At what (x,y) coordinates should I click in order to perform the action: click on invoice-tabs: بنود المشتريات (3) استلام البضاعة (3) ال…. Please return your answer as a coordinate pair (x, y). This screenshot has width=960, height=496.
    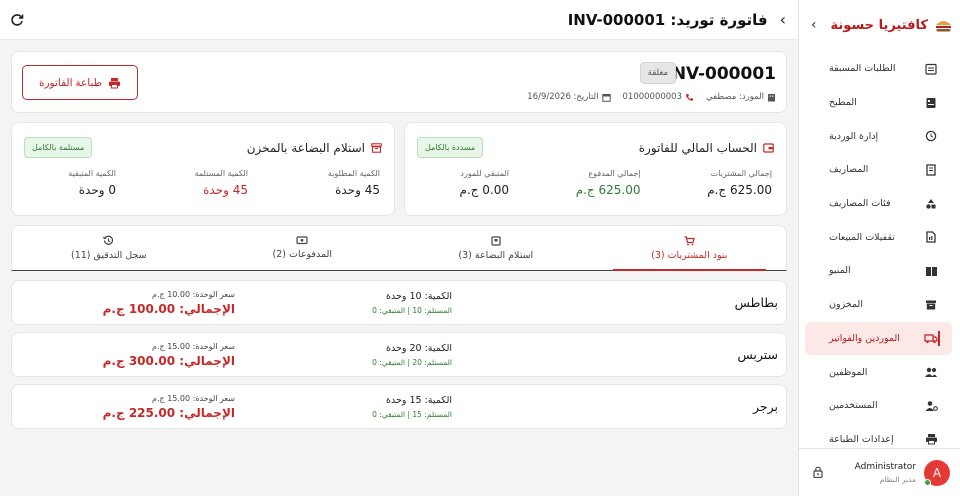
    Looking at the image, I should click on (399, 248).